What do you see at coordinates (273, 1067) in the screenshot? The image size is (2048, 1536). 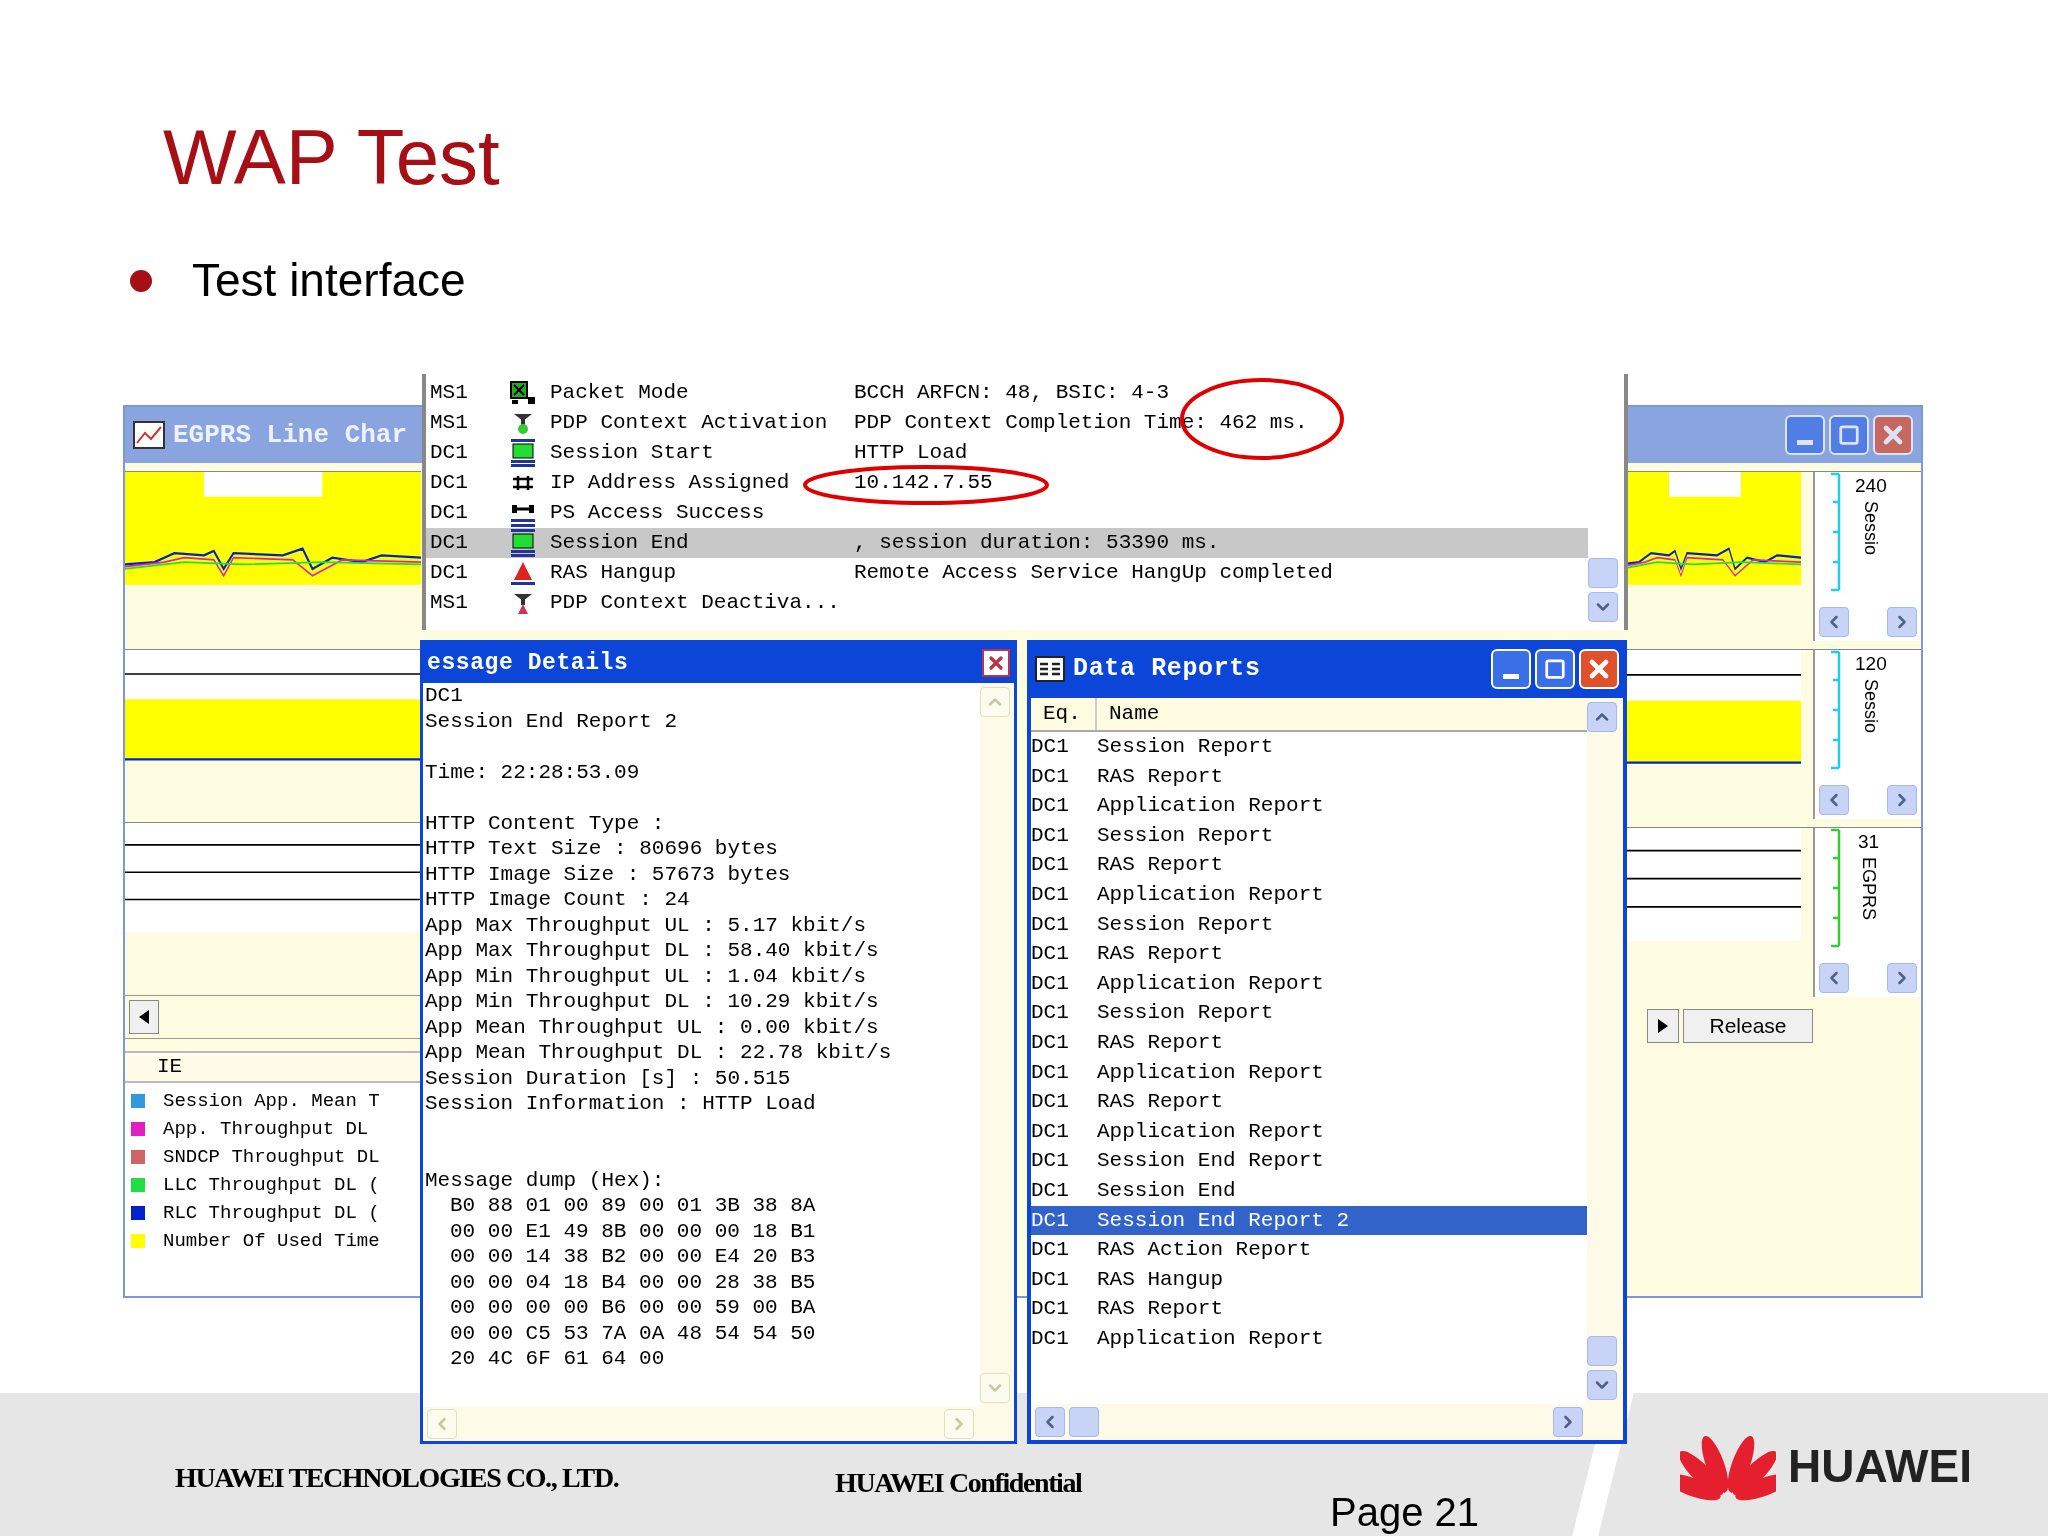 I see `legend-header: IE` at bounding box center [273, 1067].